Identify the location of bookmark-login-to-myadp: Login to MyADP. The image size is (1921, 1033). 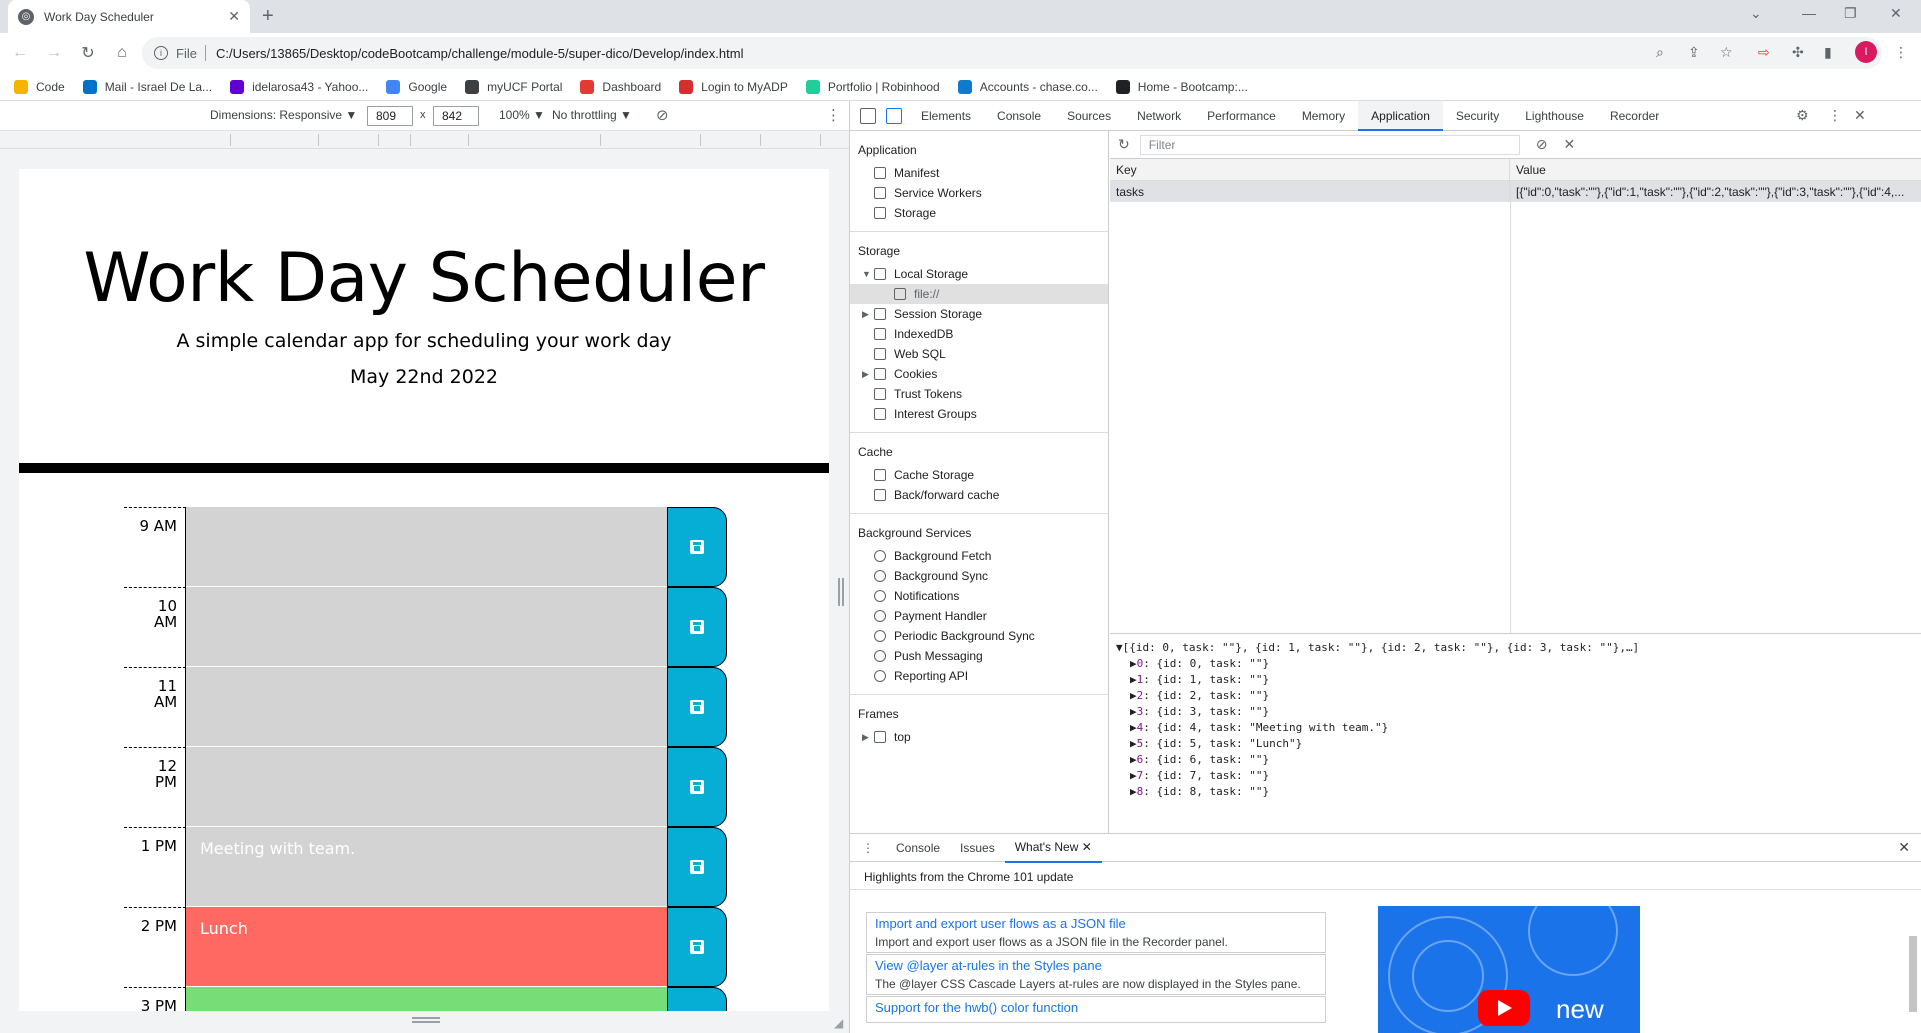
(733, 86).